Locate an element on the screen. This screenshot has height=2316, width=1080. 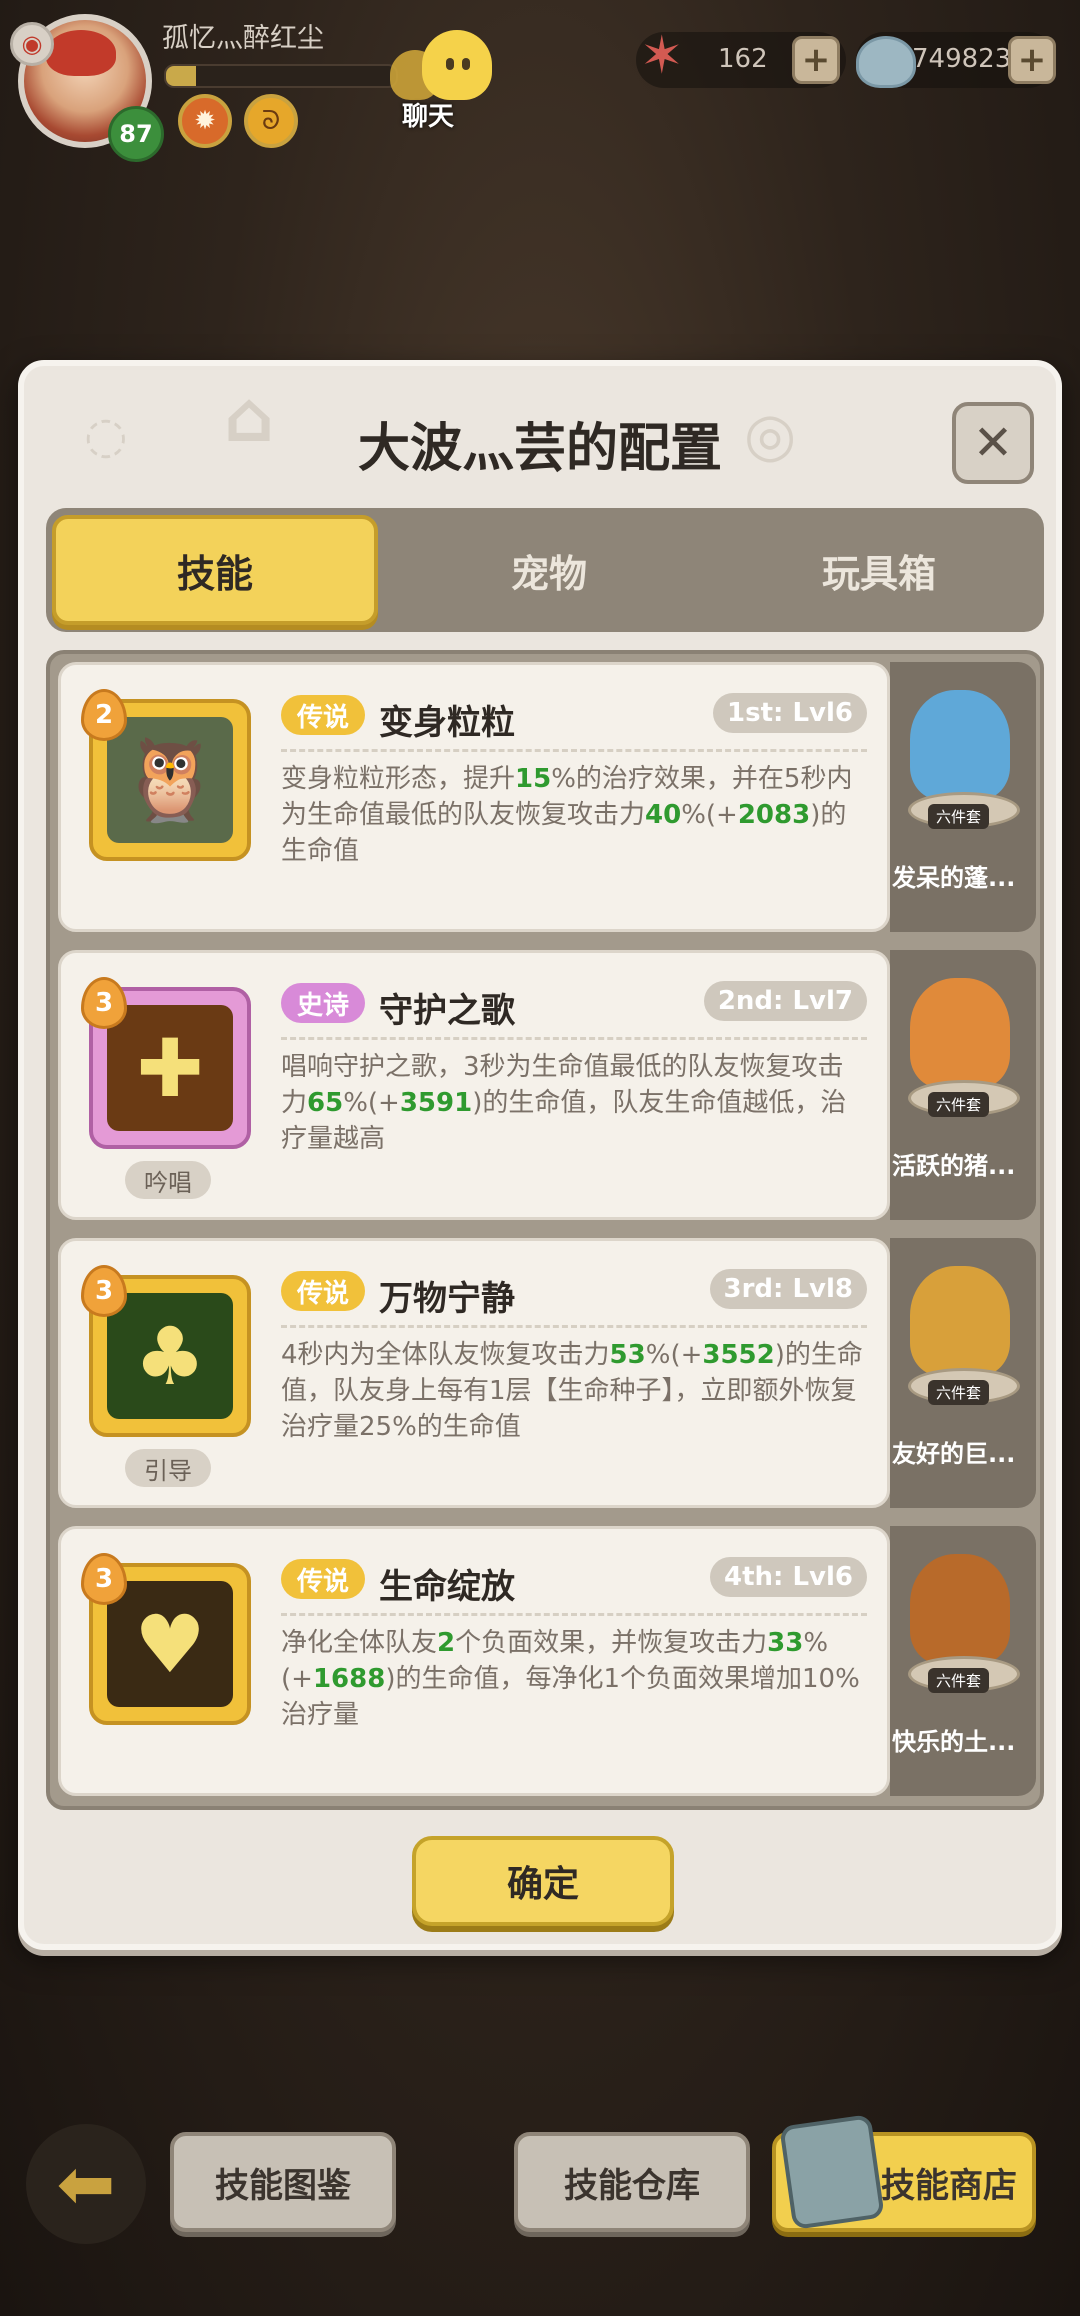
tab-bar: 技能 宠物 玩具箱 is located at coordinates (545, 570).